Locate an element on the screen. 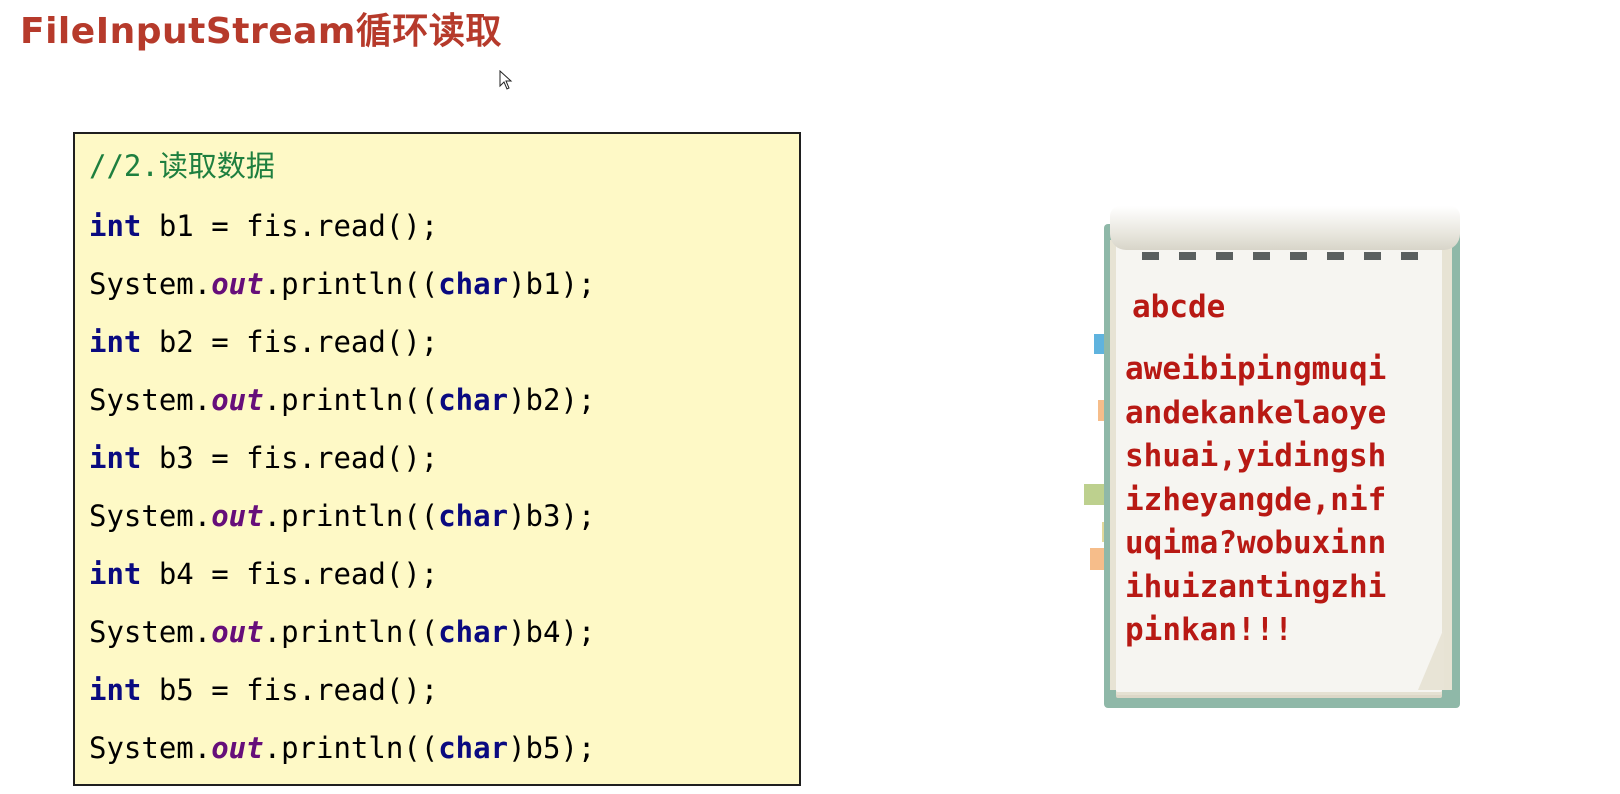  code-text: )b2); is located at coordinates (552, 400).